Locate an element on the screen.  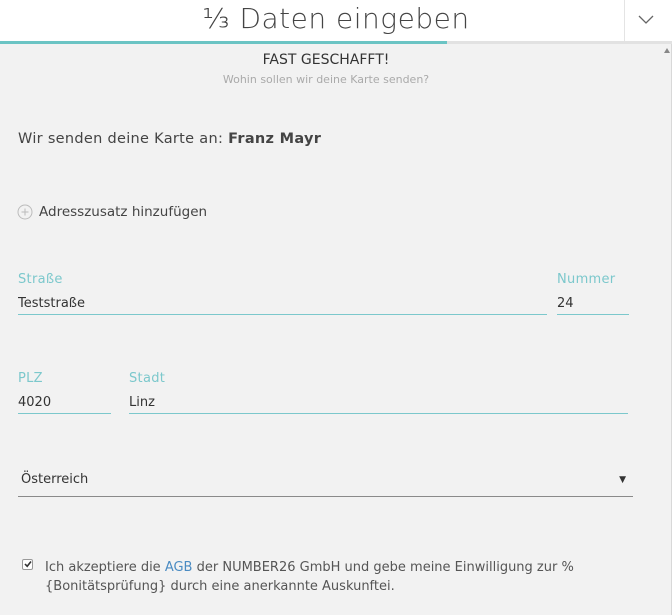
number-field: Nummer is located at coordinates (593, 293).